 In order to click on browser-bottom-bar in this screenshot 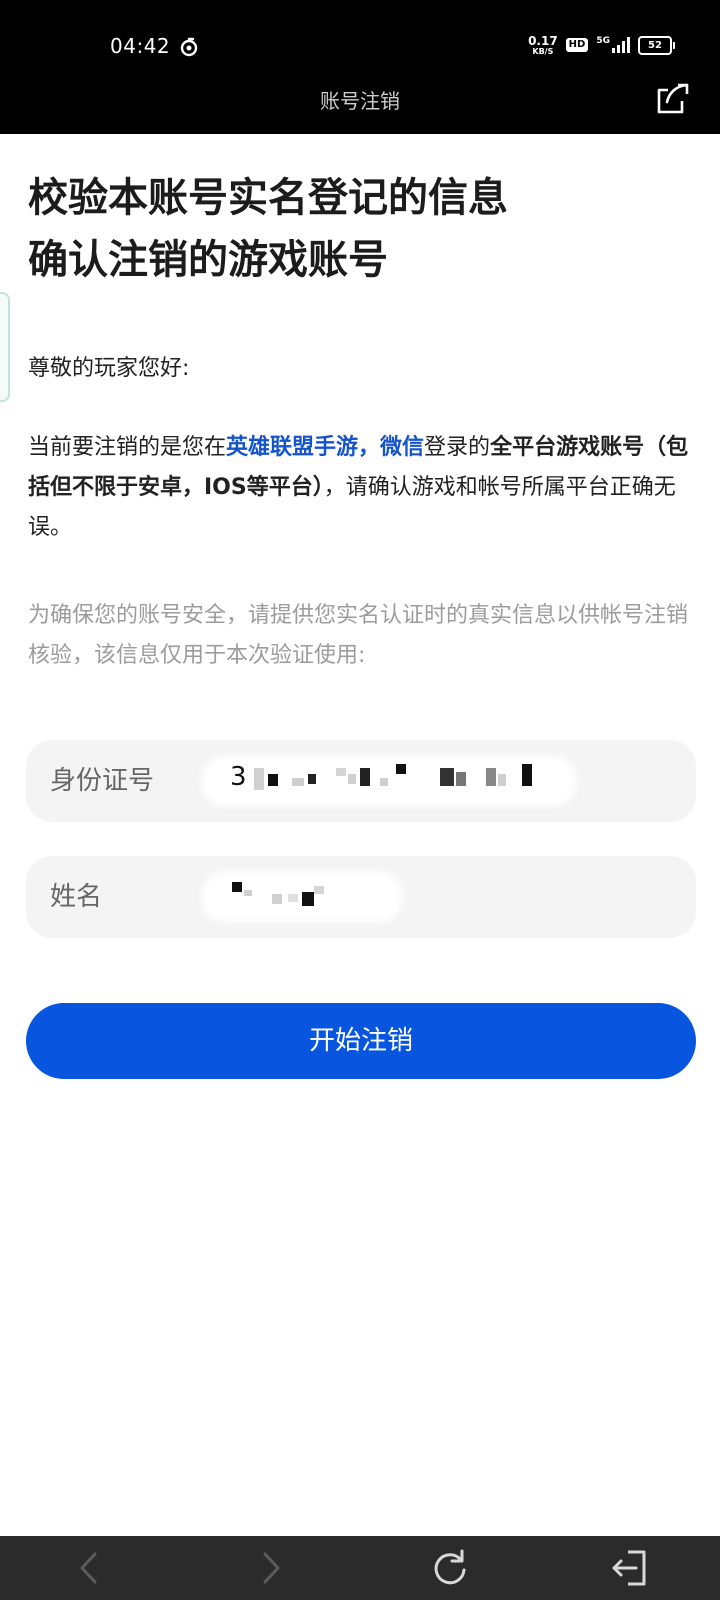, I will do `click(360, 1568)`.